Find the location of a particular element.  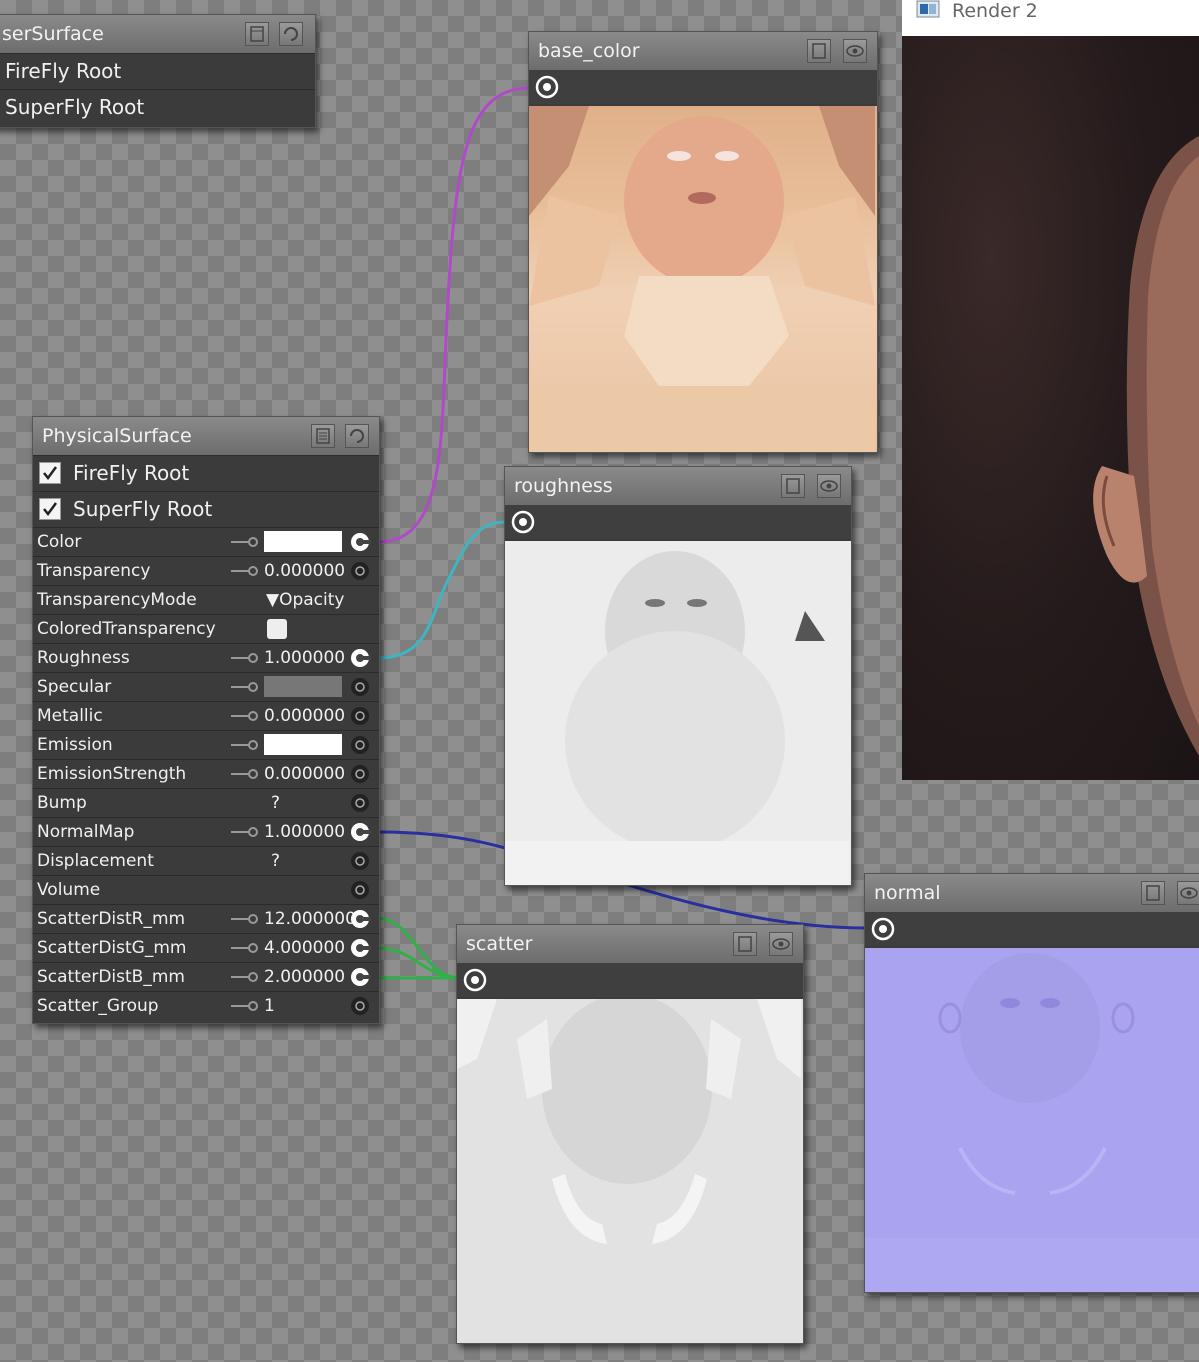

param-row-colored-transparency: ColoredTransparency is located at coordinates (206, 628).